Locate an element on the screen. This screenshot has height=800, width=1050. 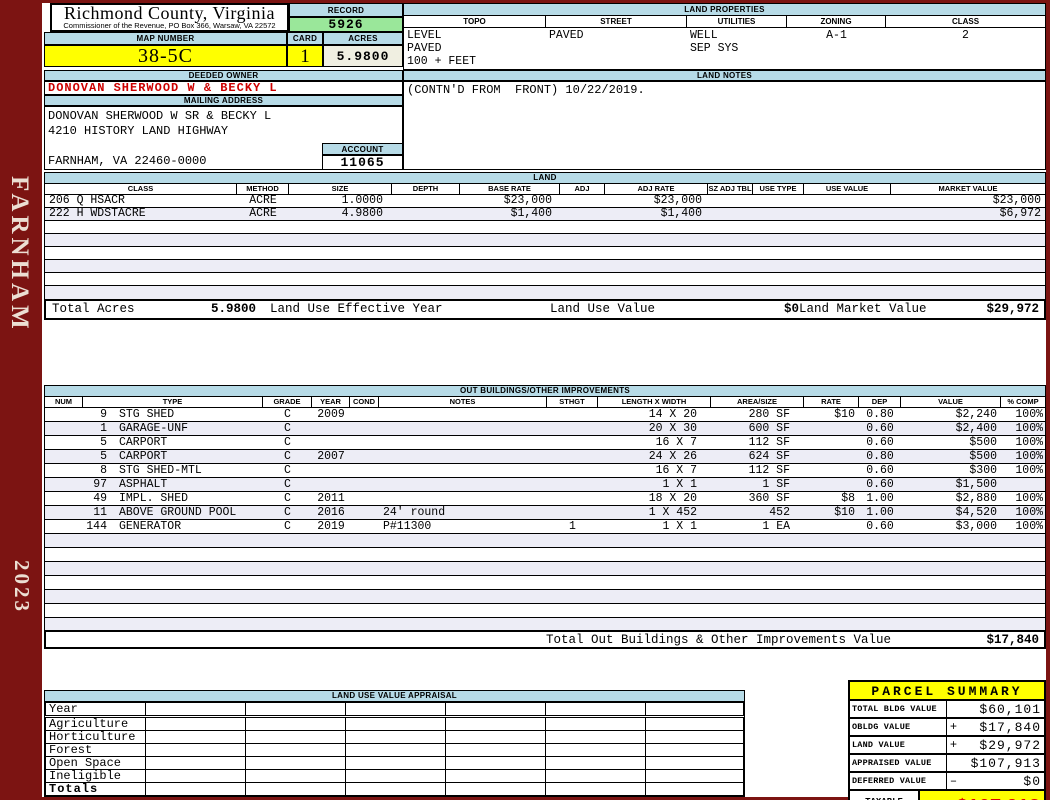
row-label: Open Space is located at coordinates (95, 763).